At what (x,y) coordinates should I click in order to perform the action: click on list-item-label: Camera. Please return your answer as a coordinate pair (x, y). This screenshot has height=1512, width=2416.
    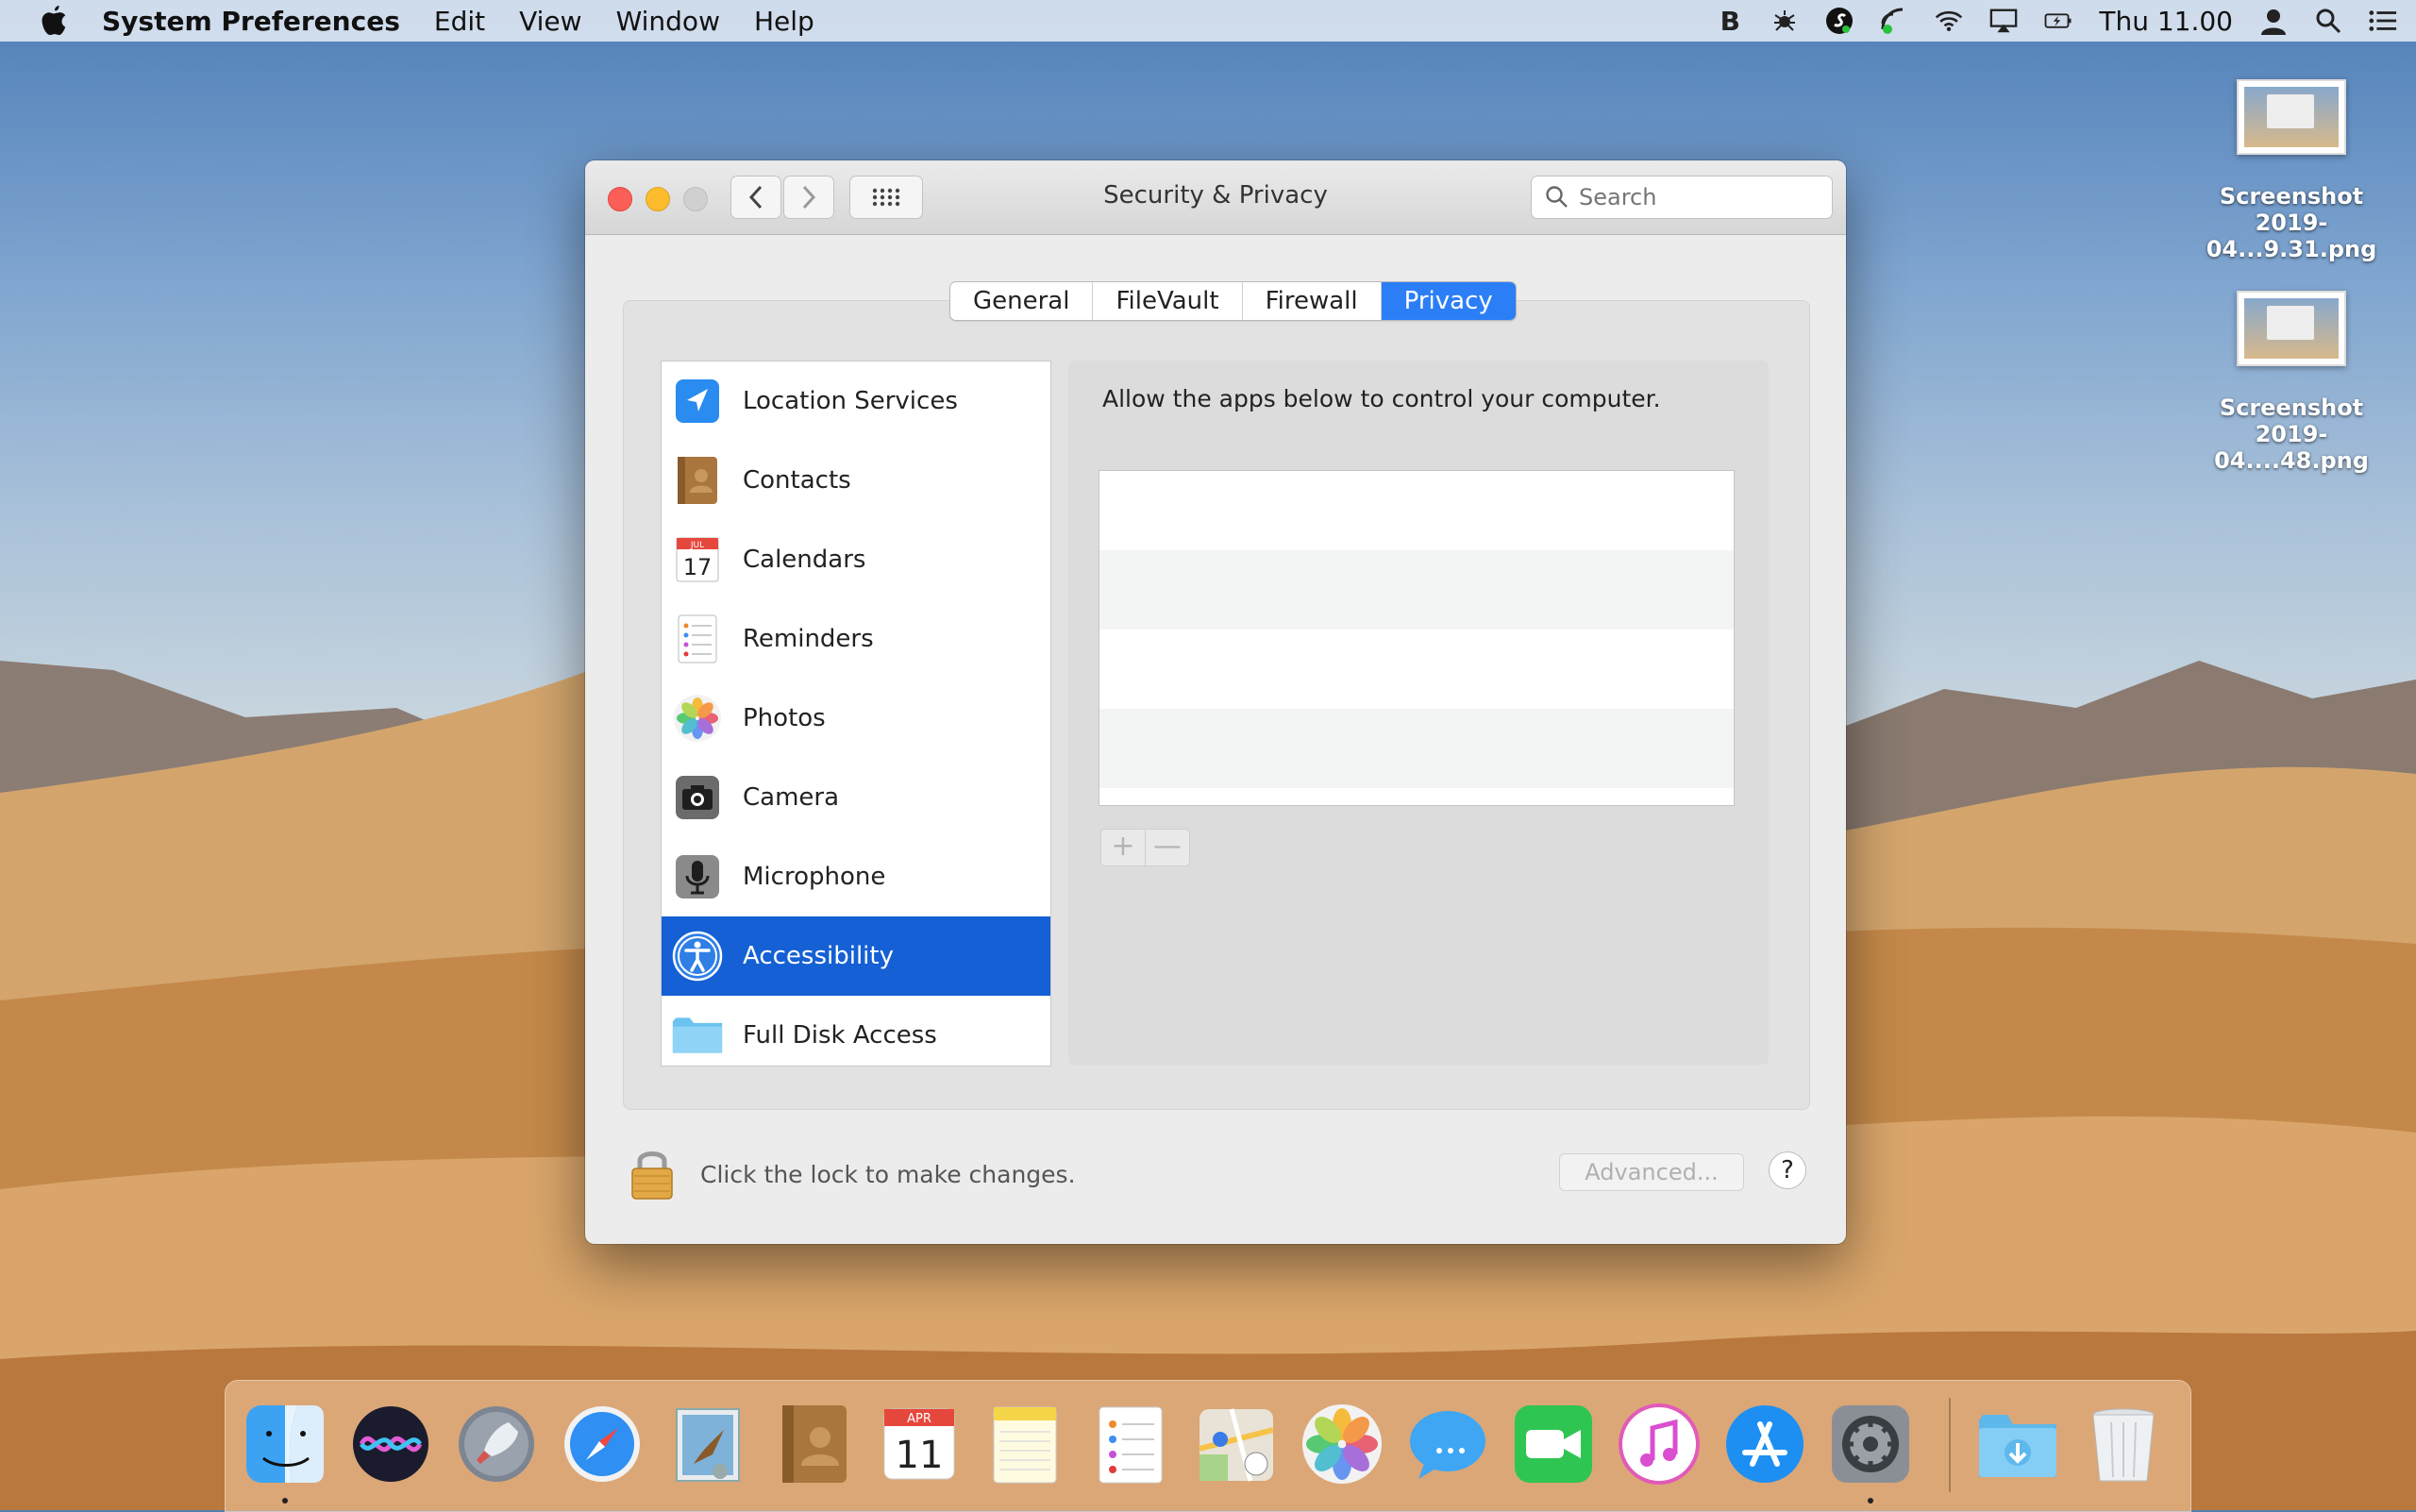
    Looking at the image, I should click on (791, 797).